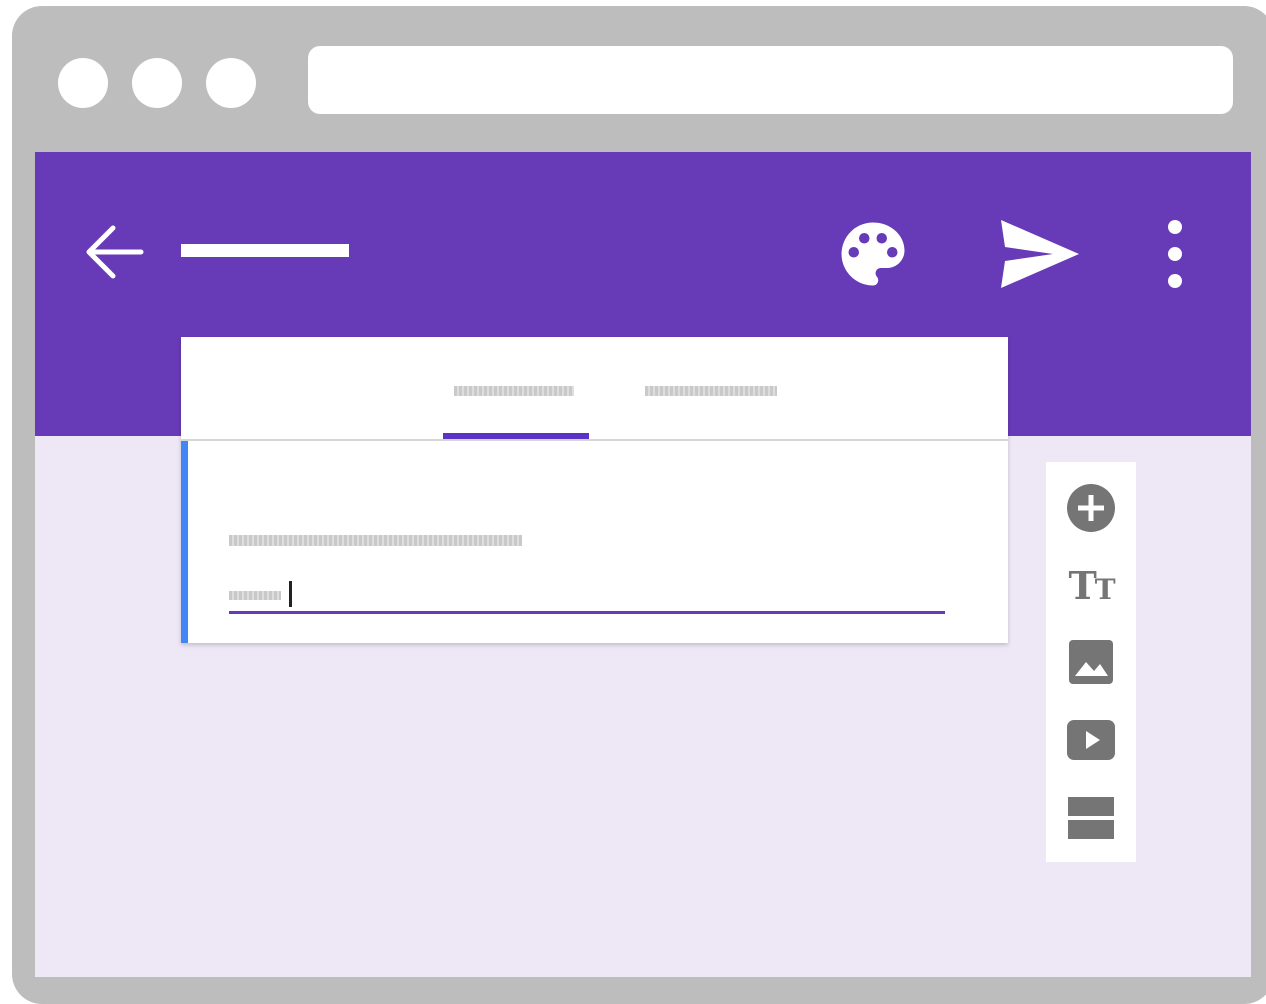 The height and width of the screenshot is (1004, 1266). What do you see at coordinates (514, 391) in the screenshot?
I see `tab-questions-label` at bounding box center [514, 391].